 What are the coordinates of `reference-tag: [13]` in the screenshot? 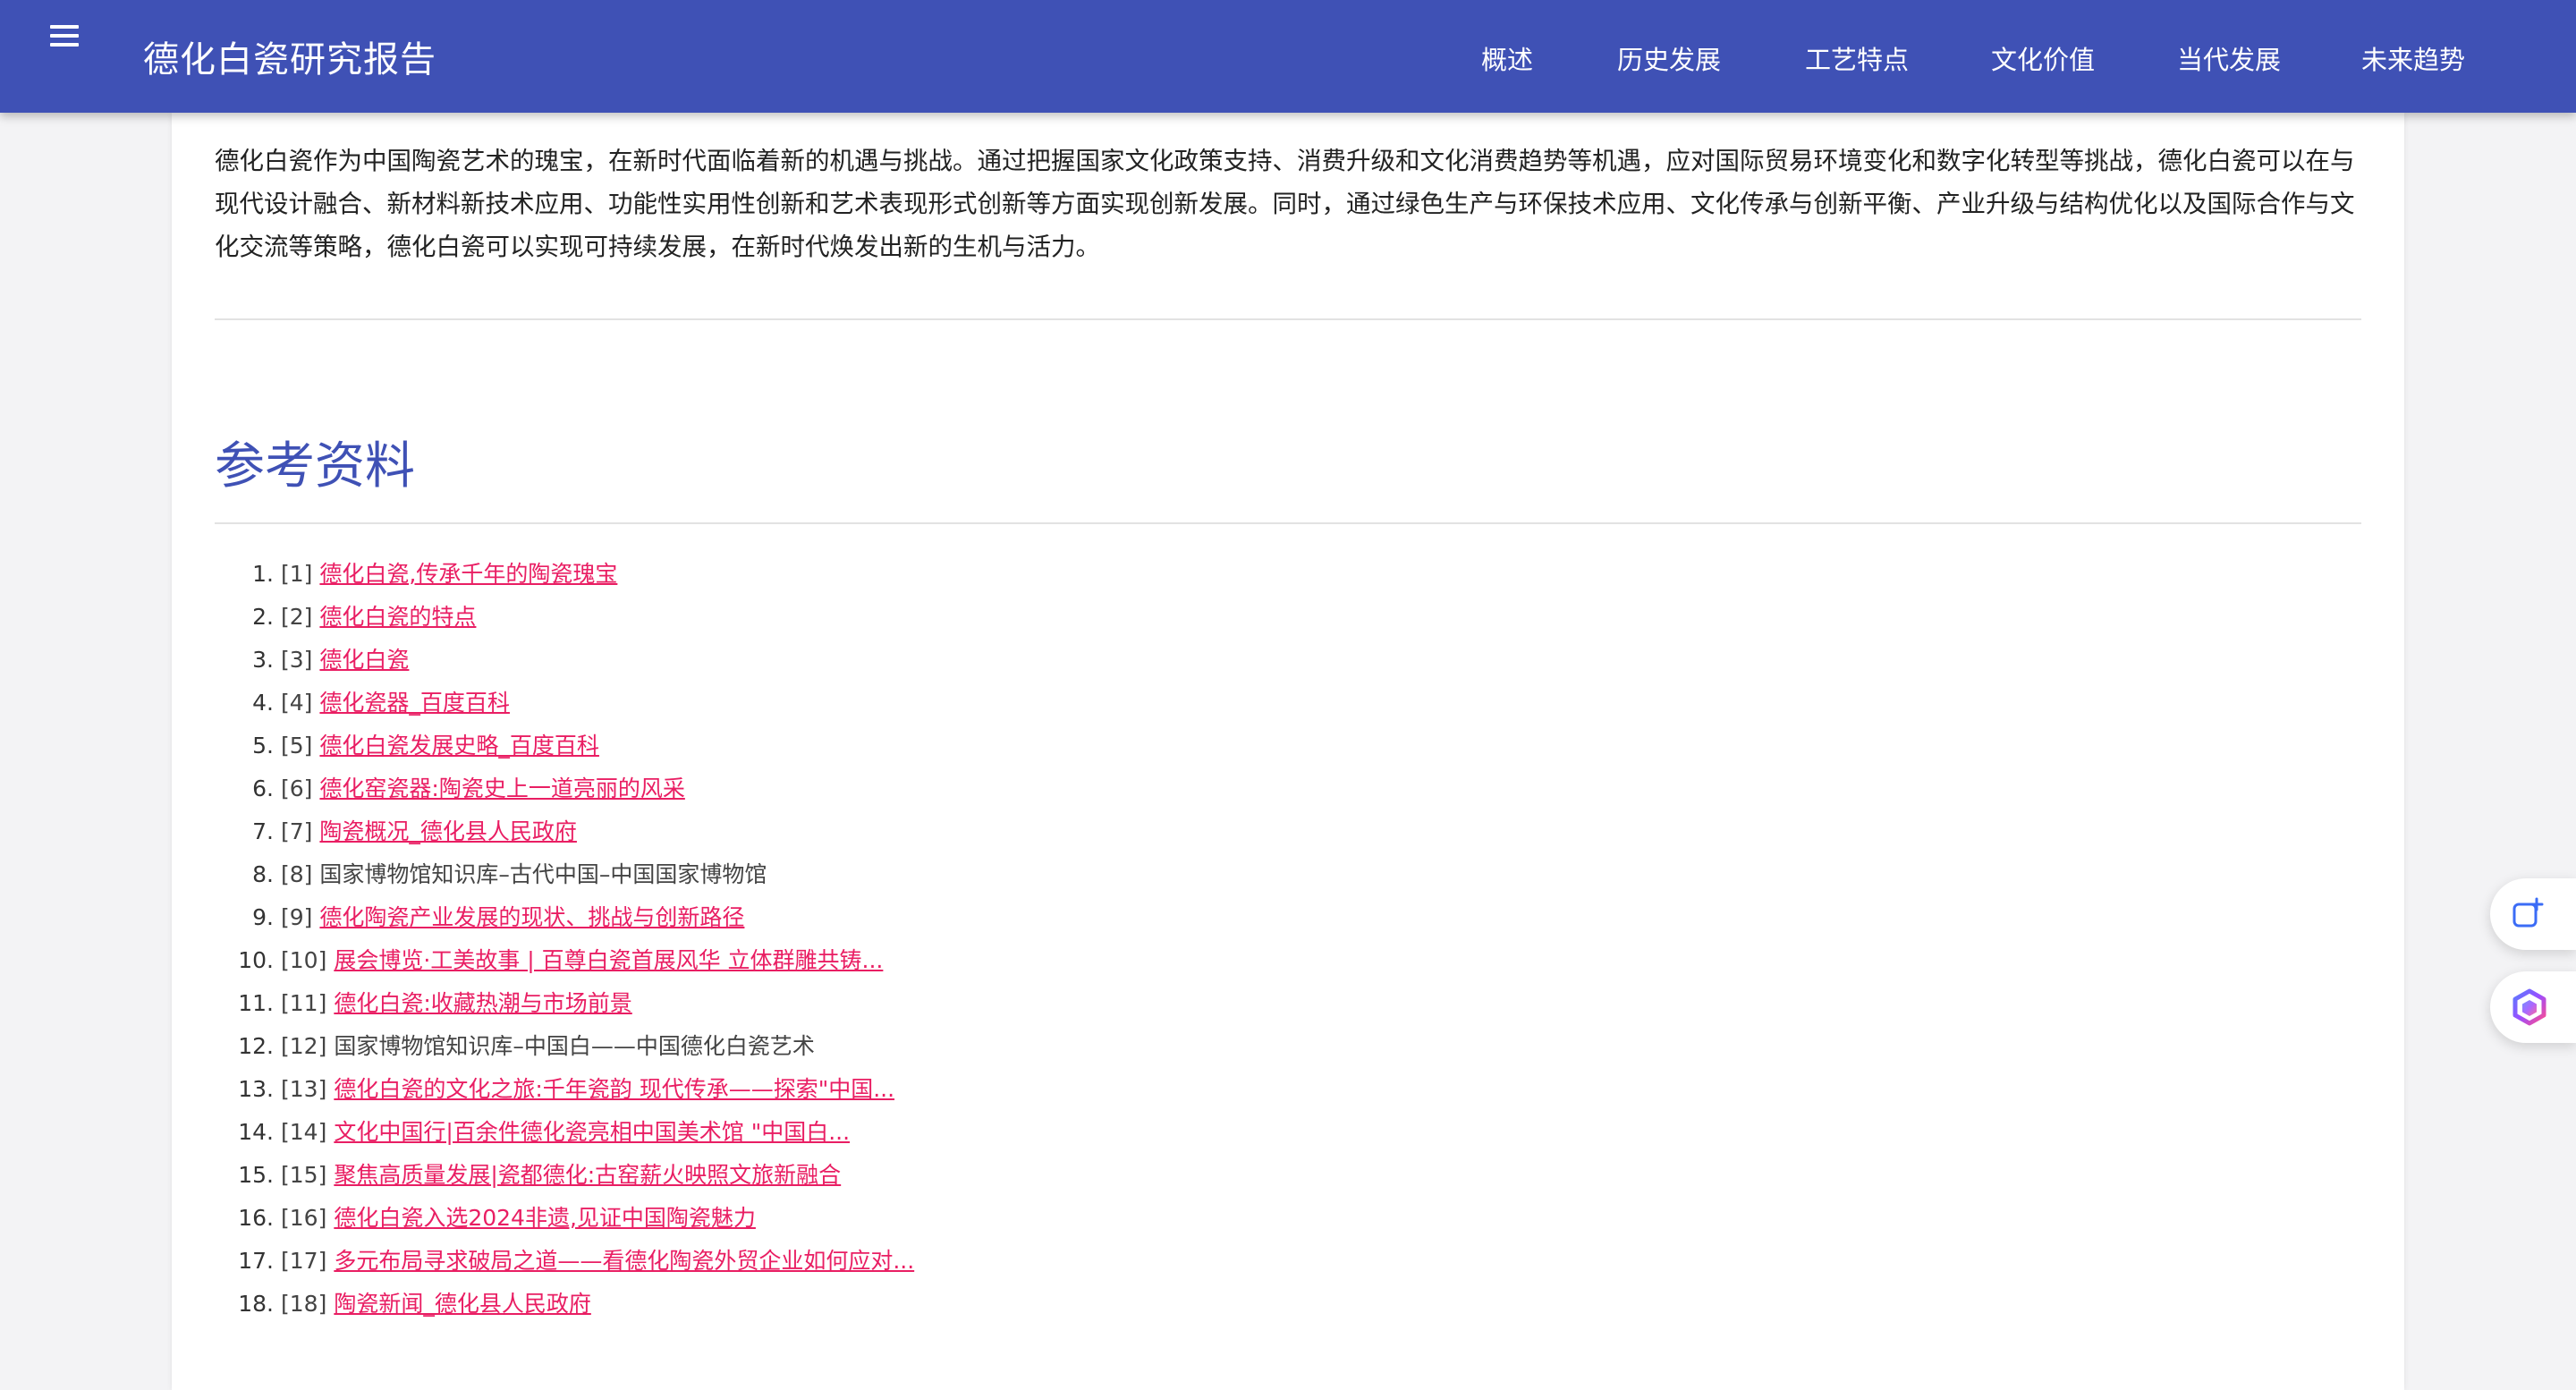 It's located at (304, 1089).